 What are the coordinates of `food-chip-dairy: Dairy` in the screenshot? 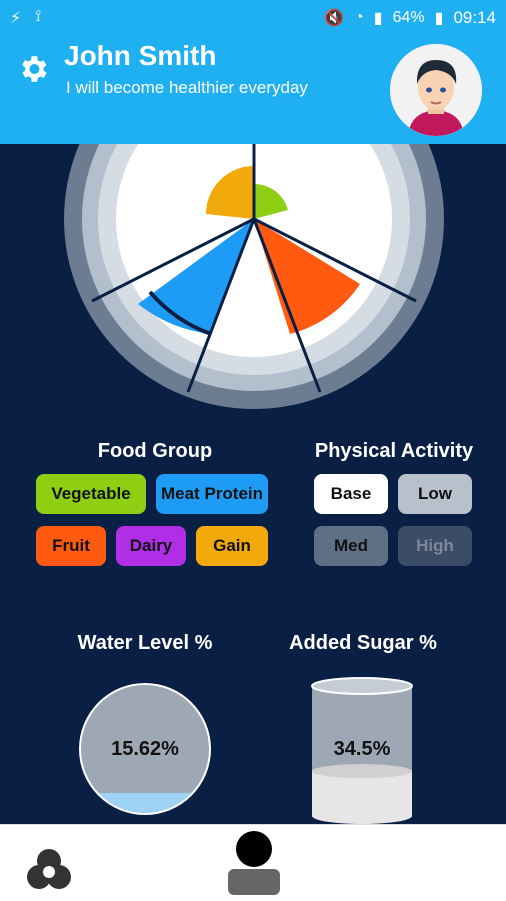 It's located at (151, 546).